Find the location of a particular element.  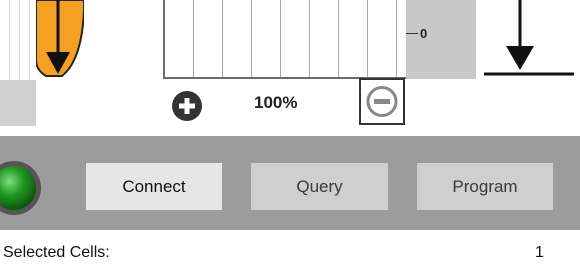

selected-cells-value: 1 is located at coordinates (539, 252).